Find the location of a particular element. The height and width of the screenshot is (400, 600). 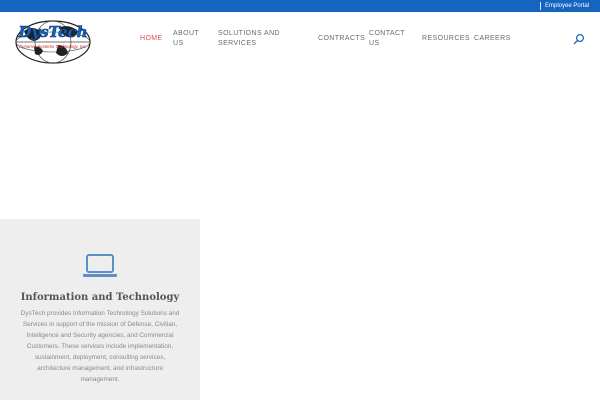

employee-portal-link: Employee Portal is located at coordinates (567, 6).